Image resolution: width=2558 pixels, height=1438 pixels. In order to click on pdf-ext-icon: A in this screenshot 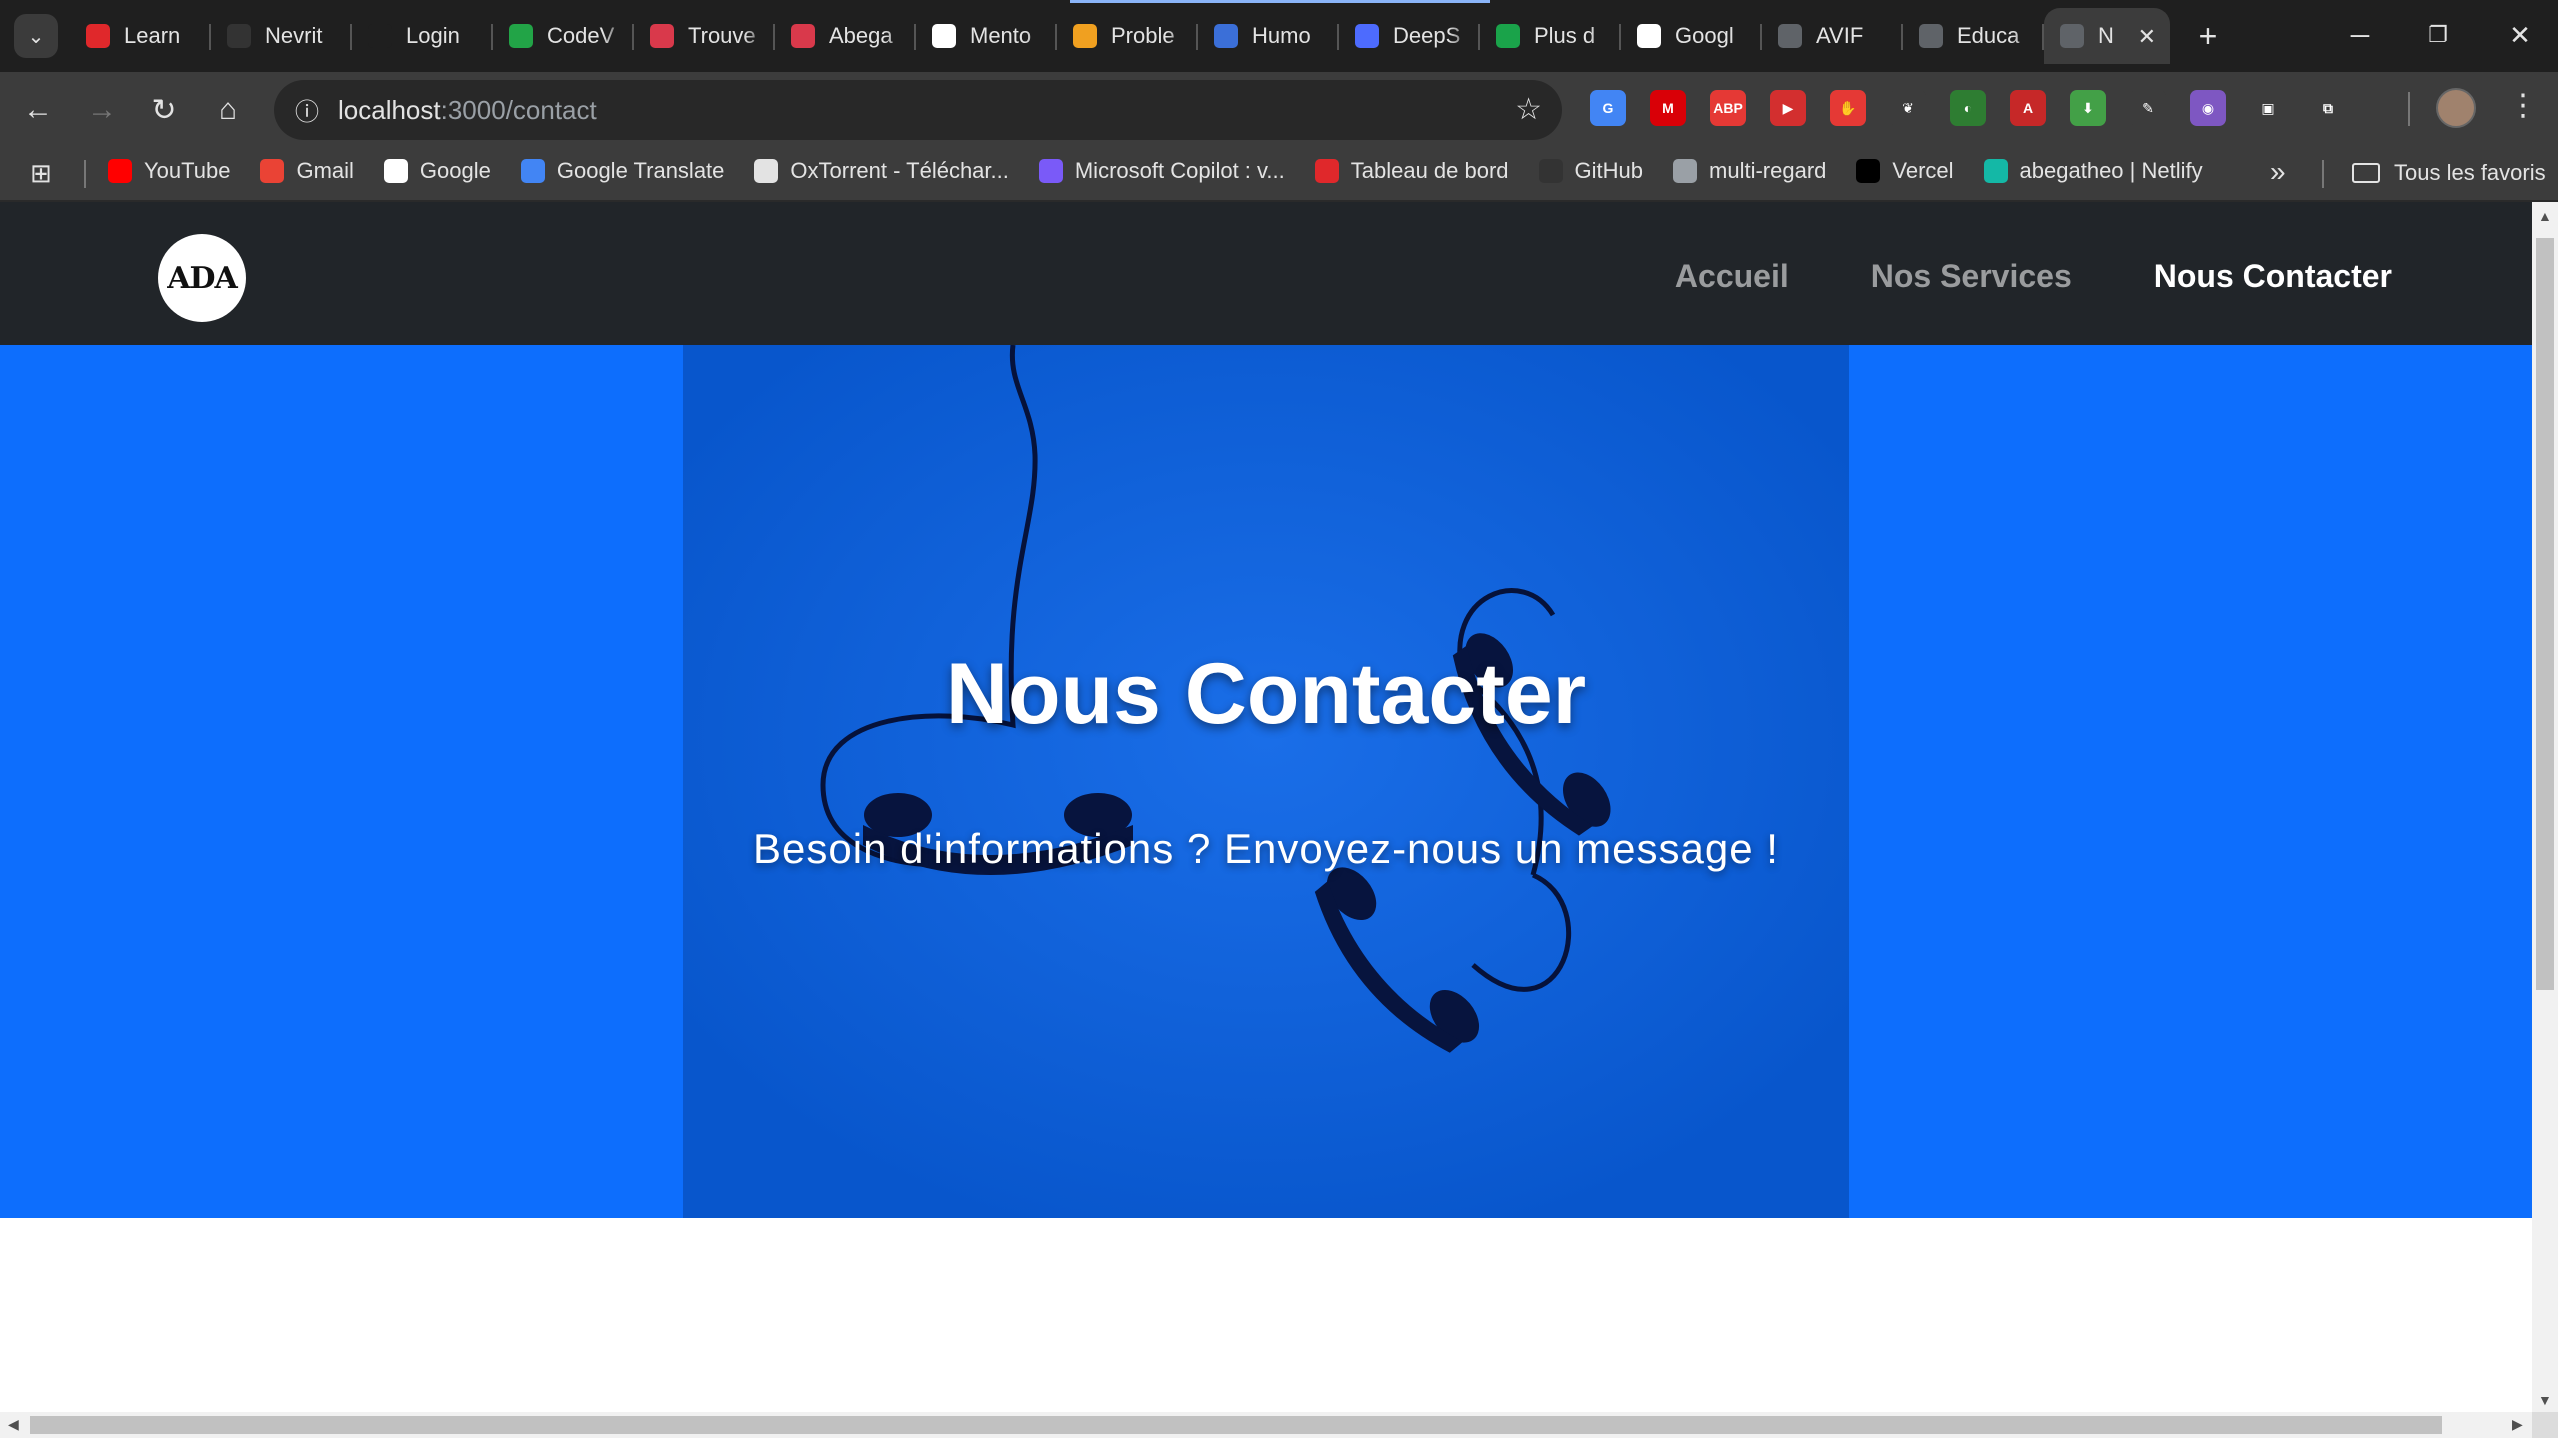, I will do `click(2028, 108)`.